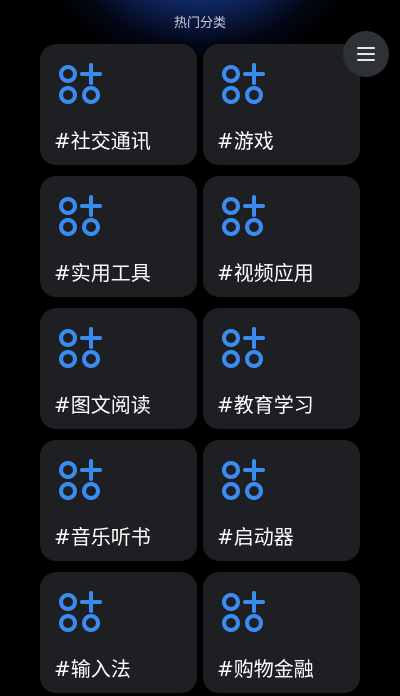 The image size is (400, 696). I want to click on category-label: #教育学习, so click(265, 405).